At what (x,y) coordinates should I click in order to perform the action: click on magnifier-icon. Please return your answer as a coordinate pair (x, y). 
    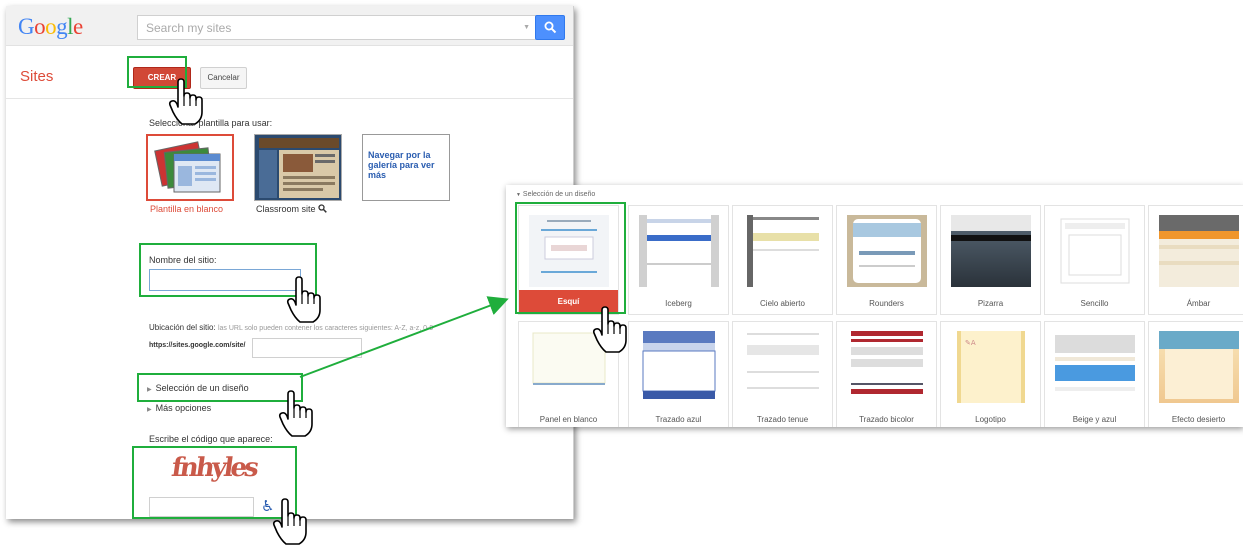
    Looking at the image, I should click on (322, 208).